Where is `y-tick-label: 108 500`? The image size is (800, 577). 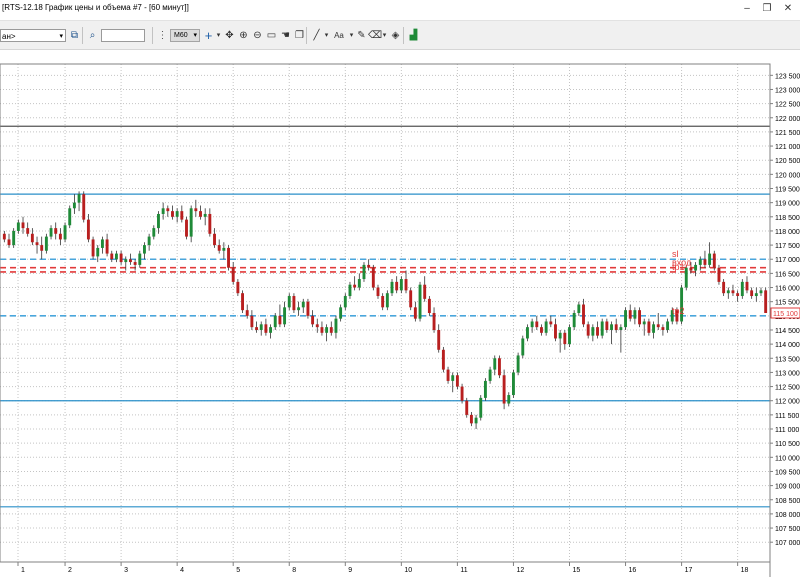 y-tick-label: 108 500 is located at coordinates (787, 501).